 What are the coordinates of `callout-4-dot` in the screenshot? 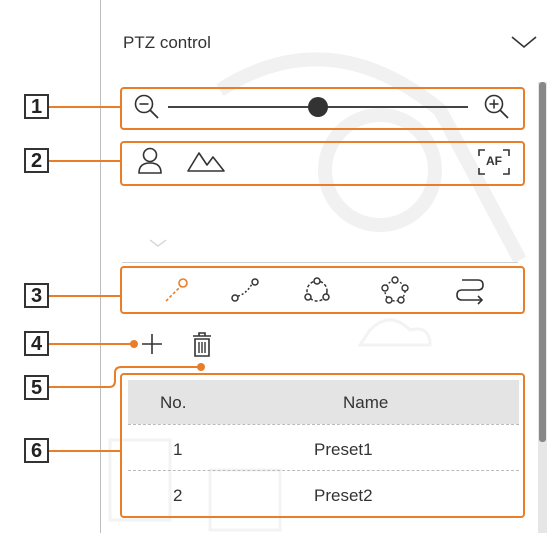 It's located at (134, 344).